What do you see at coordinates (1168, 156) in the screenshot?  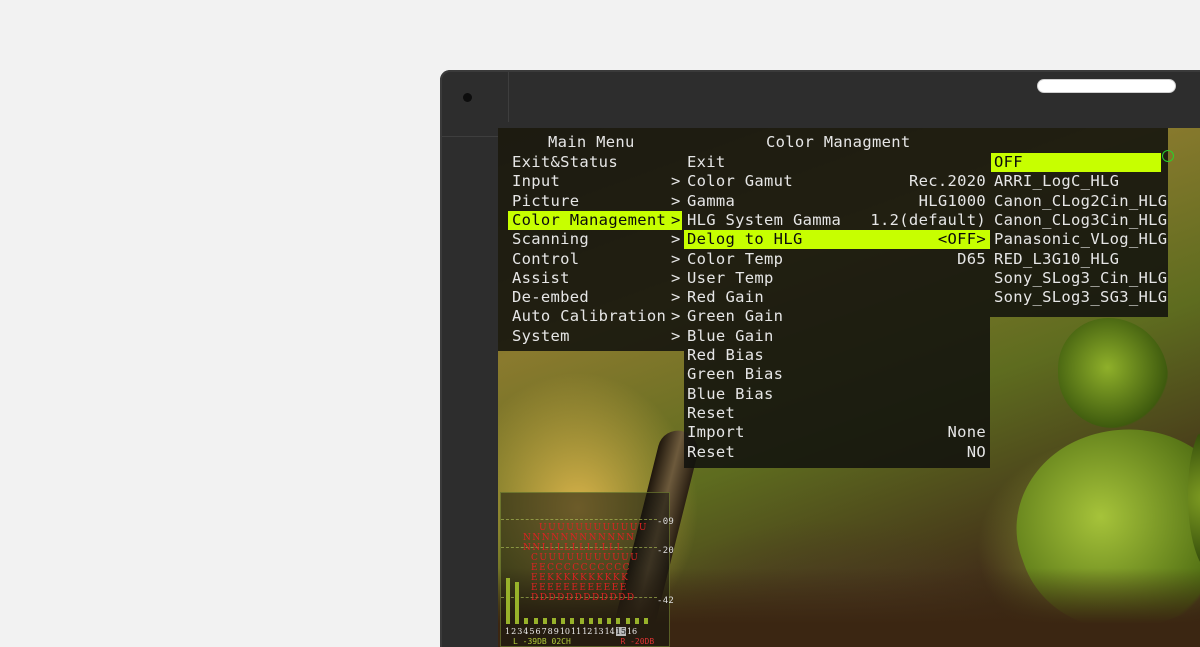 I see `status-circle-icon` at bounding box center [1168, 156].